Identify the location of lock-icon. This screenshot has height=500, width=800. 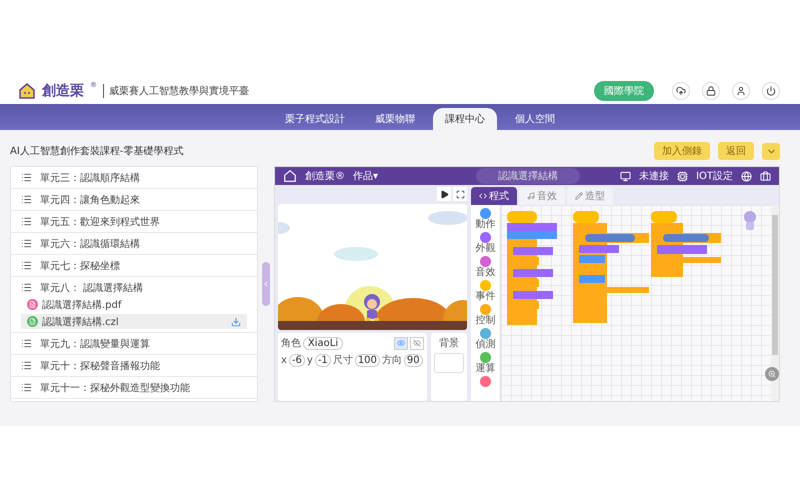
(711, 91).